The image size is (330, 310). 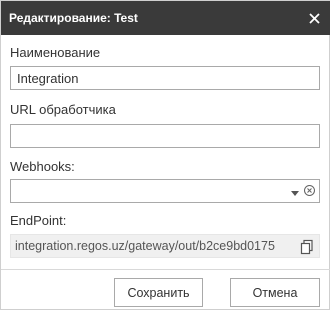 What do you see at coordinates (63, 109) in the screenshot?
I see `url-label: URL обработчика` at bounding box center [63, 109].